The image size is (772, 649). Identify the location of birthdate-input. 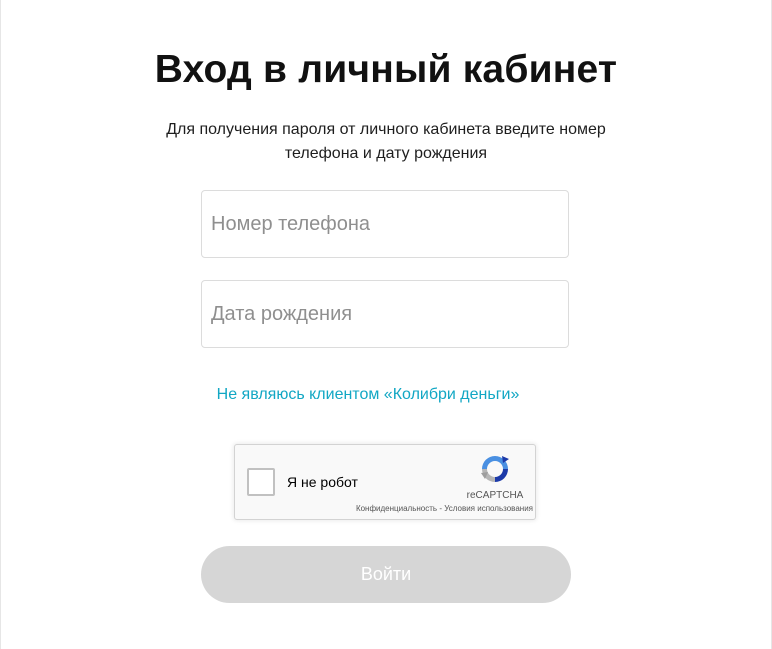
(385, 314).